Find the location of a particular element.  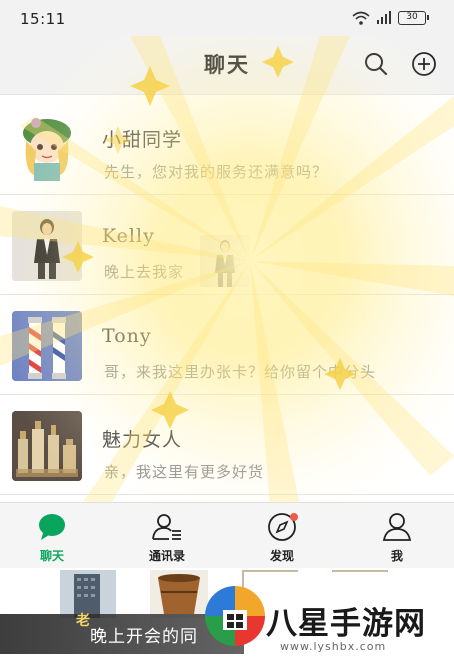

tab-discover: 发现 is located at coordinates (282, 537).